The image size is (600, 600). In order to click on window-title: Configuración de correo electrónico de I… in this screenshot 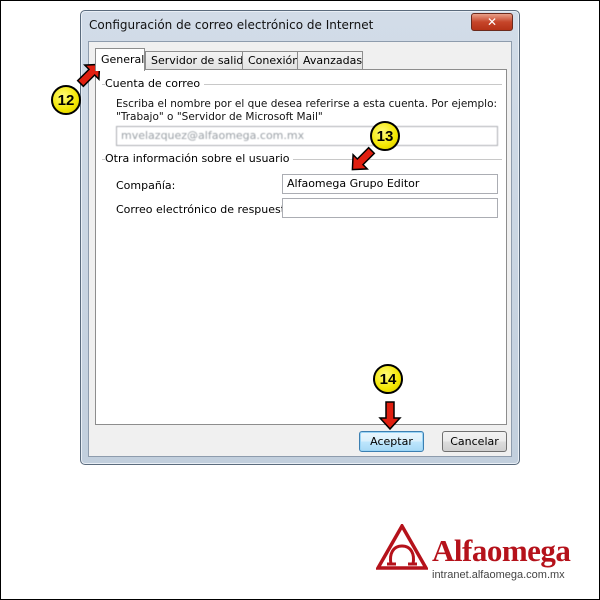, I will do `click(231, 25)`.